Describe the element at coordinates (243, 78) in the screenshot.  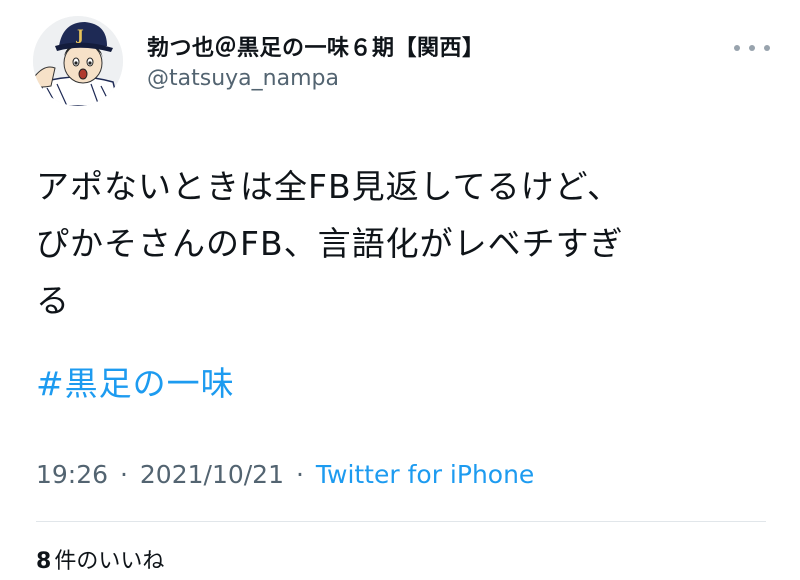
I see `user-handle: @tatsuya_nampa` at that location.